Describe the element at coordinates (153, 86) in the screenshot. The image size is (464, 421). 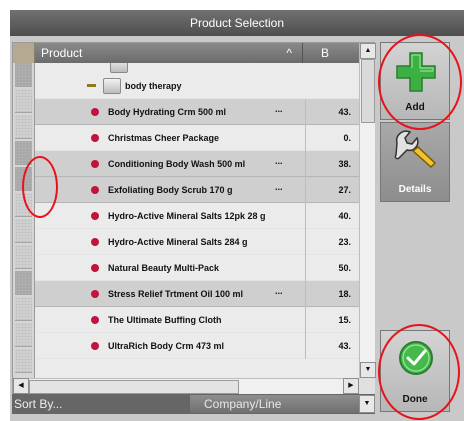
I see `category-name: body therapy` at that location.